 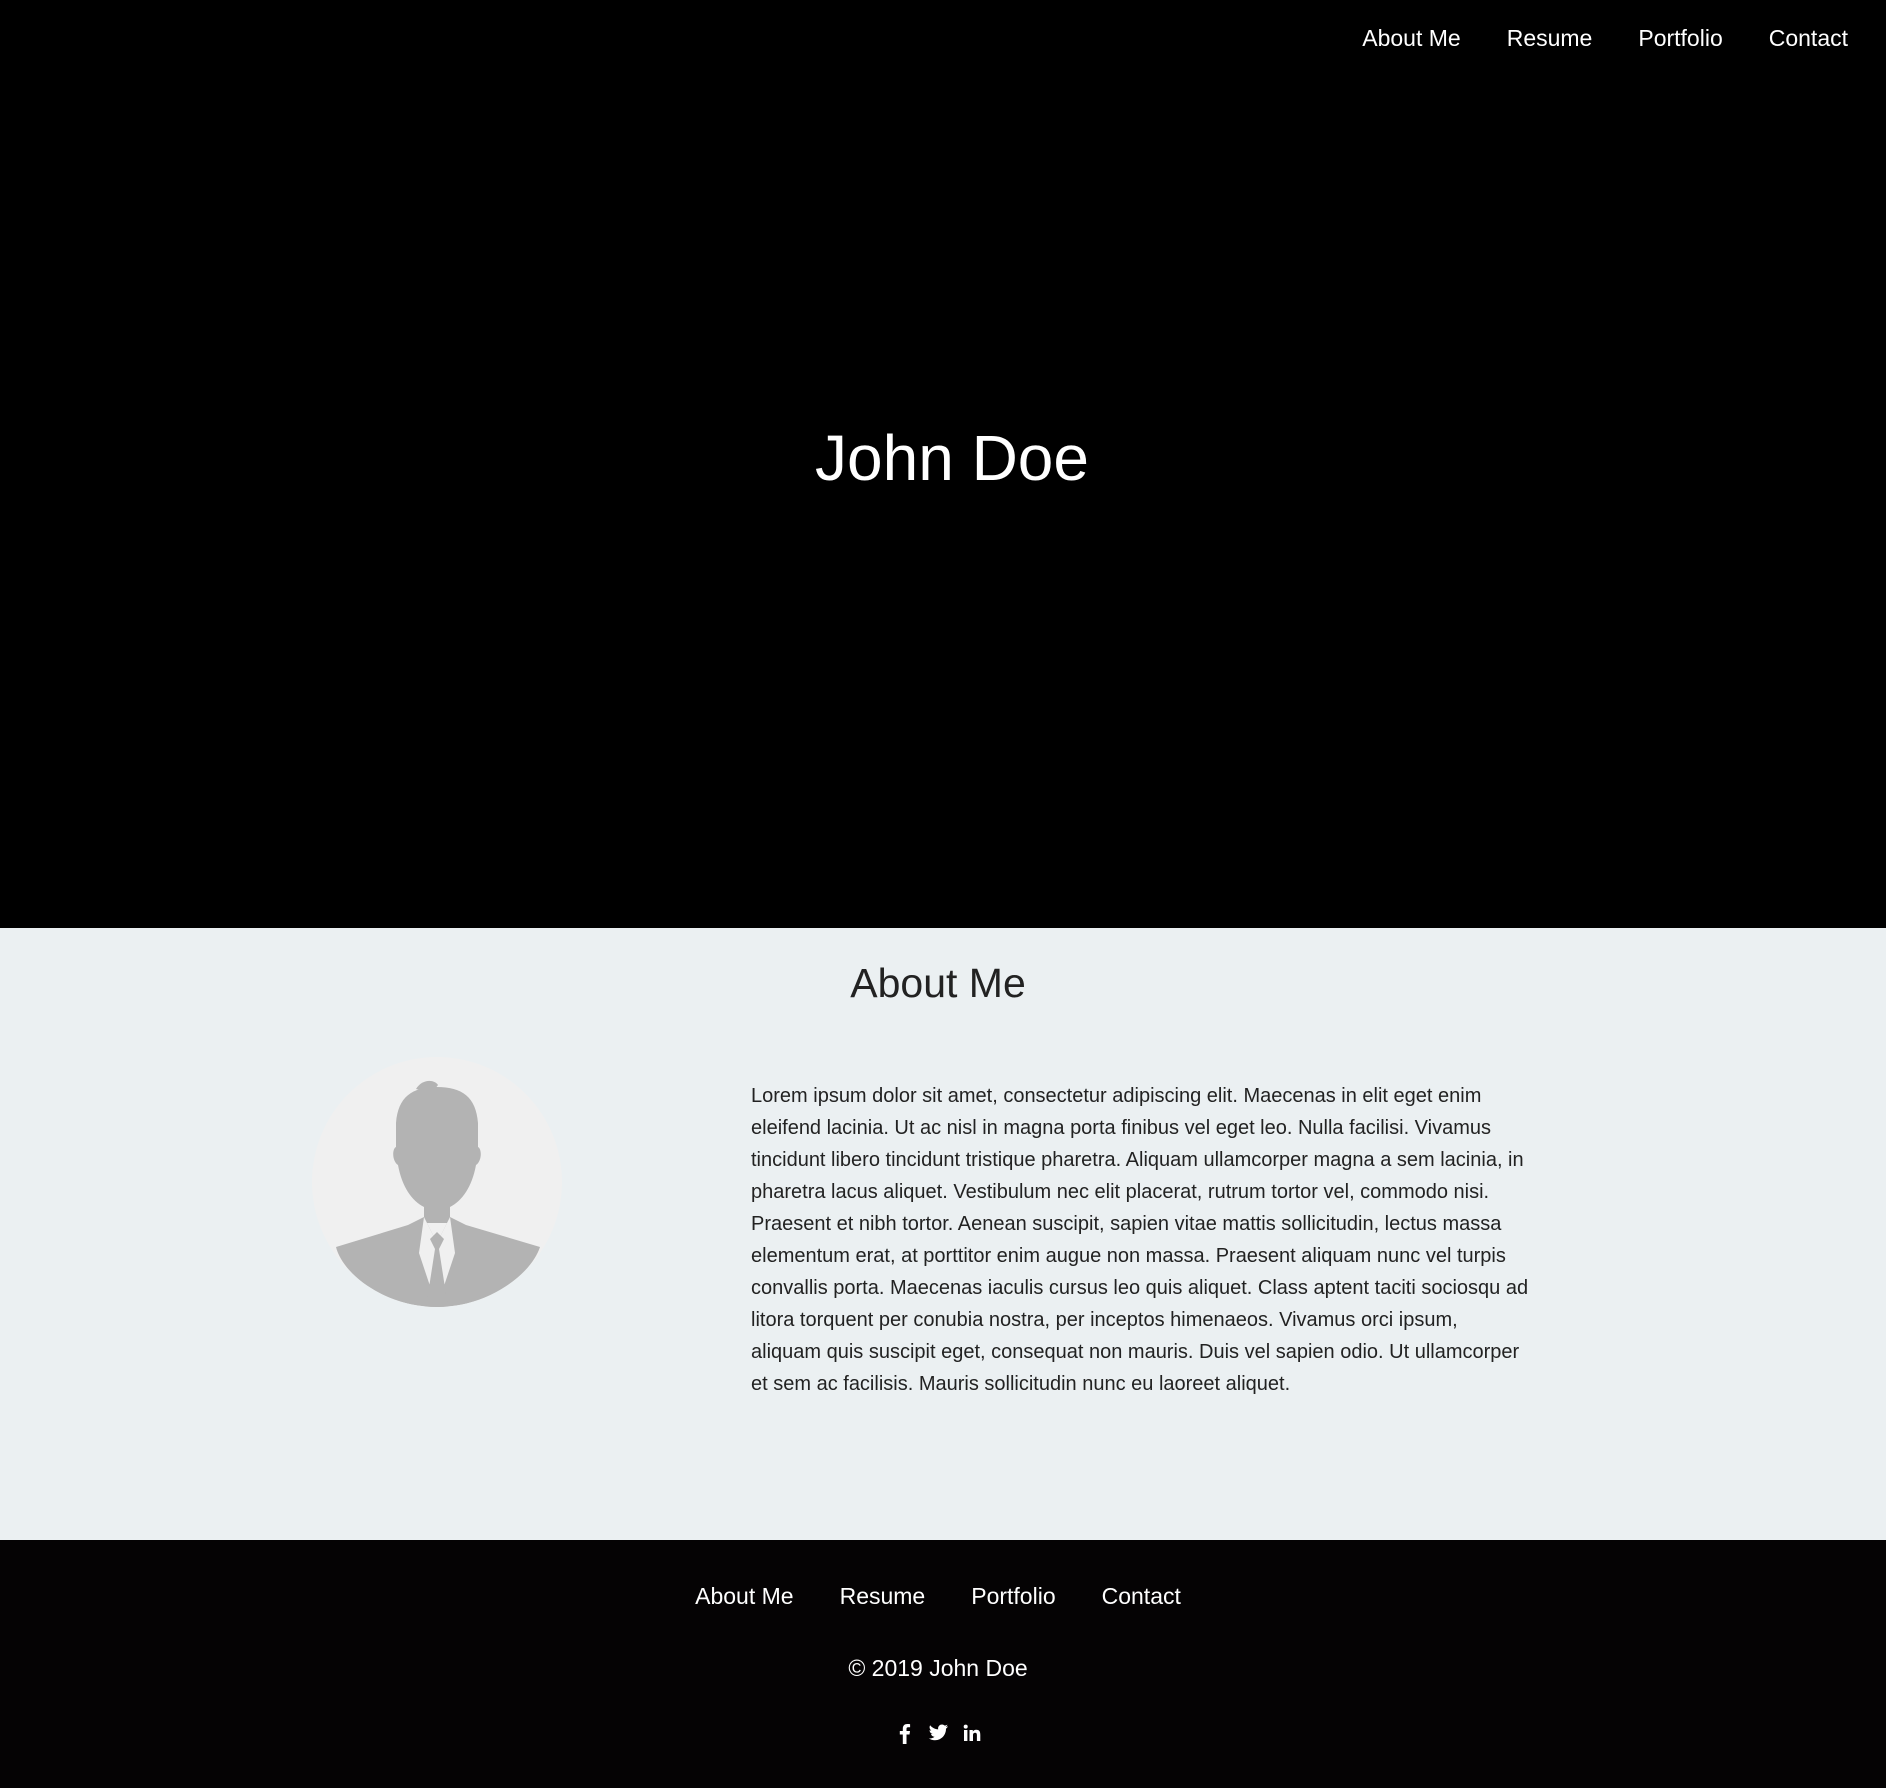 What do you see at coordinates (938, 983) in the screenshot?
I see `about-heading: About Me` at bounding box center [938, 983].